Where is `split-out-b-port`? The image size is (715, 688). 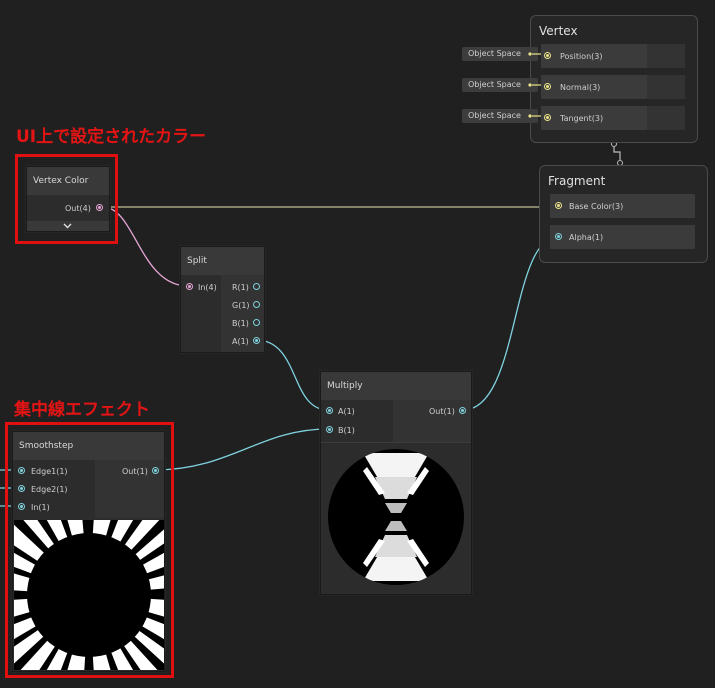 split-out-b-port is located at coordinates (256, 322).